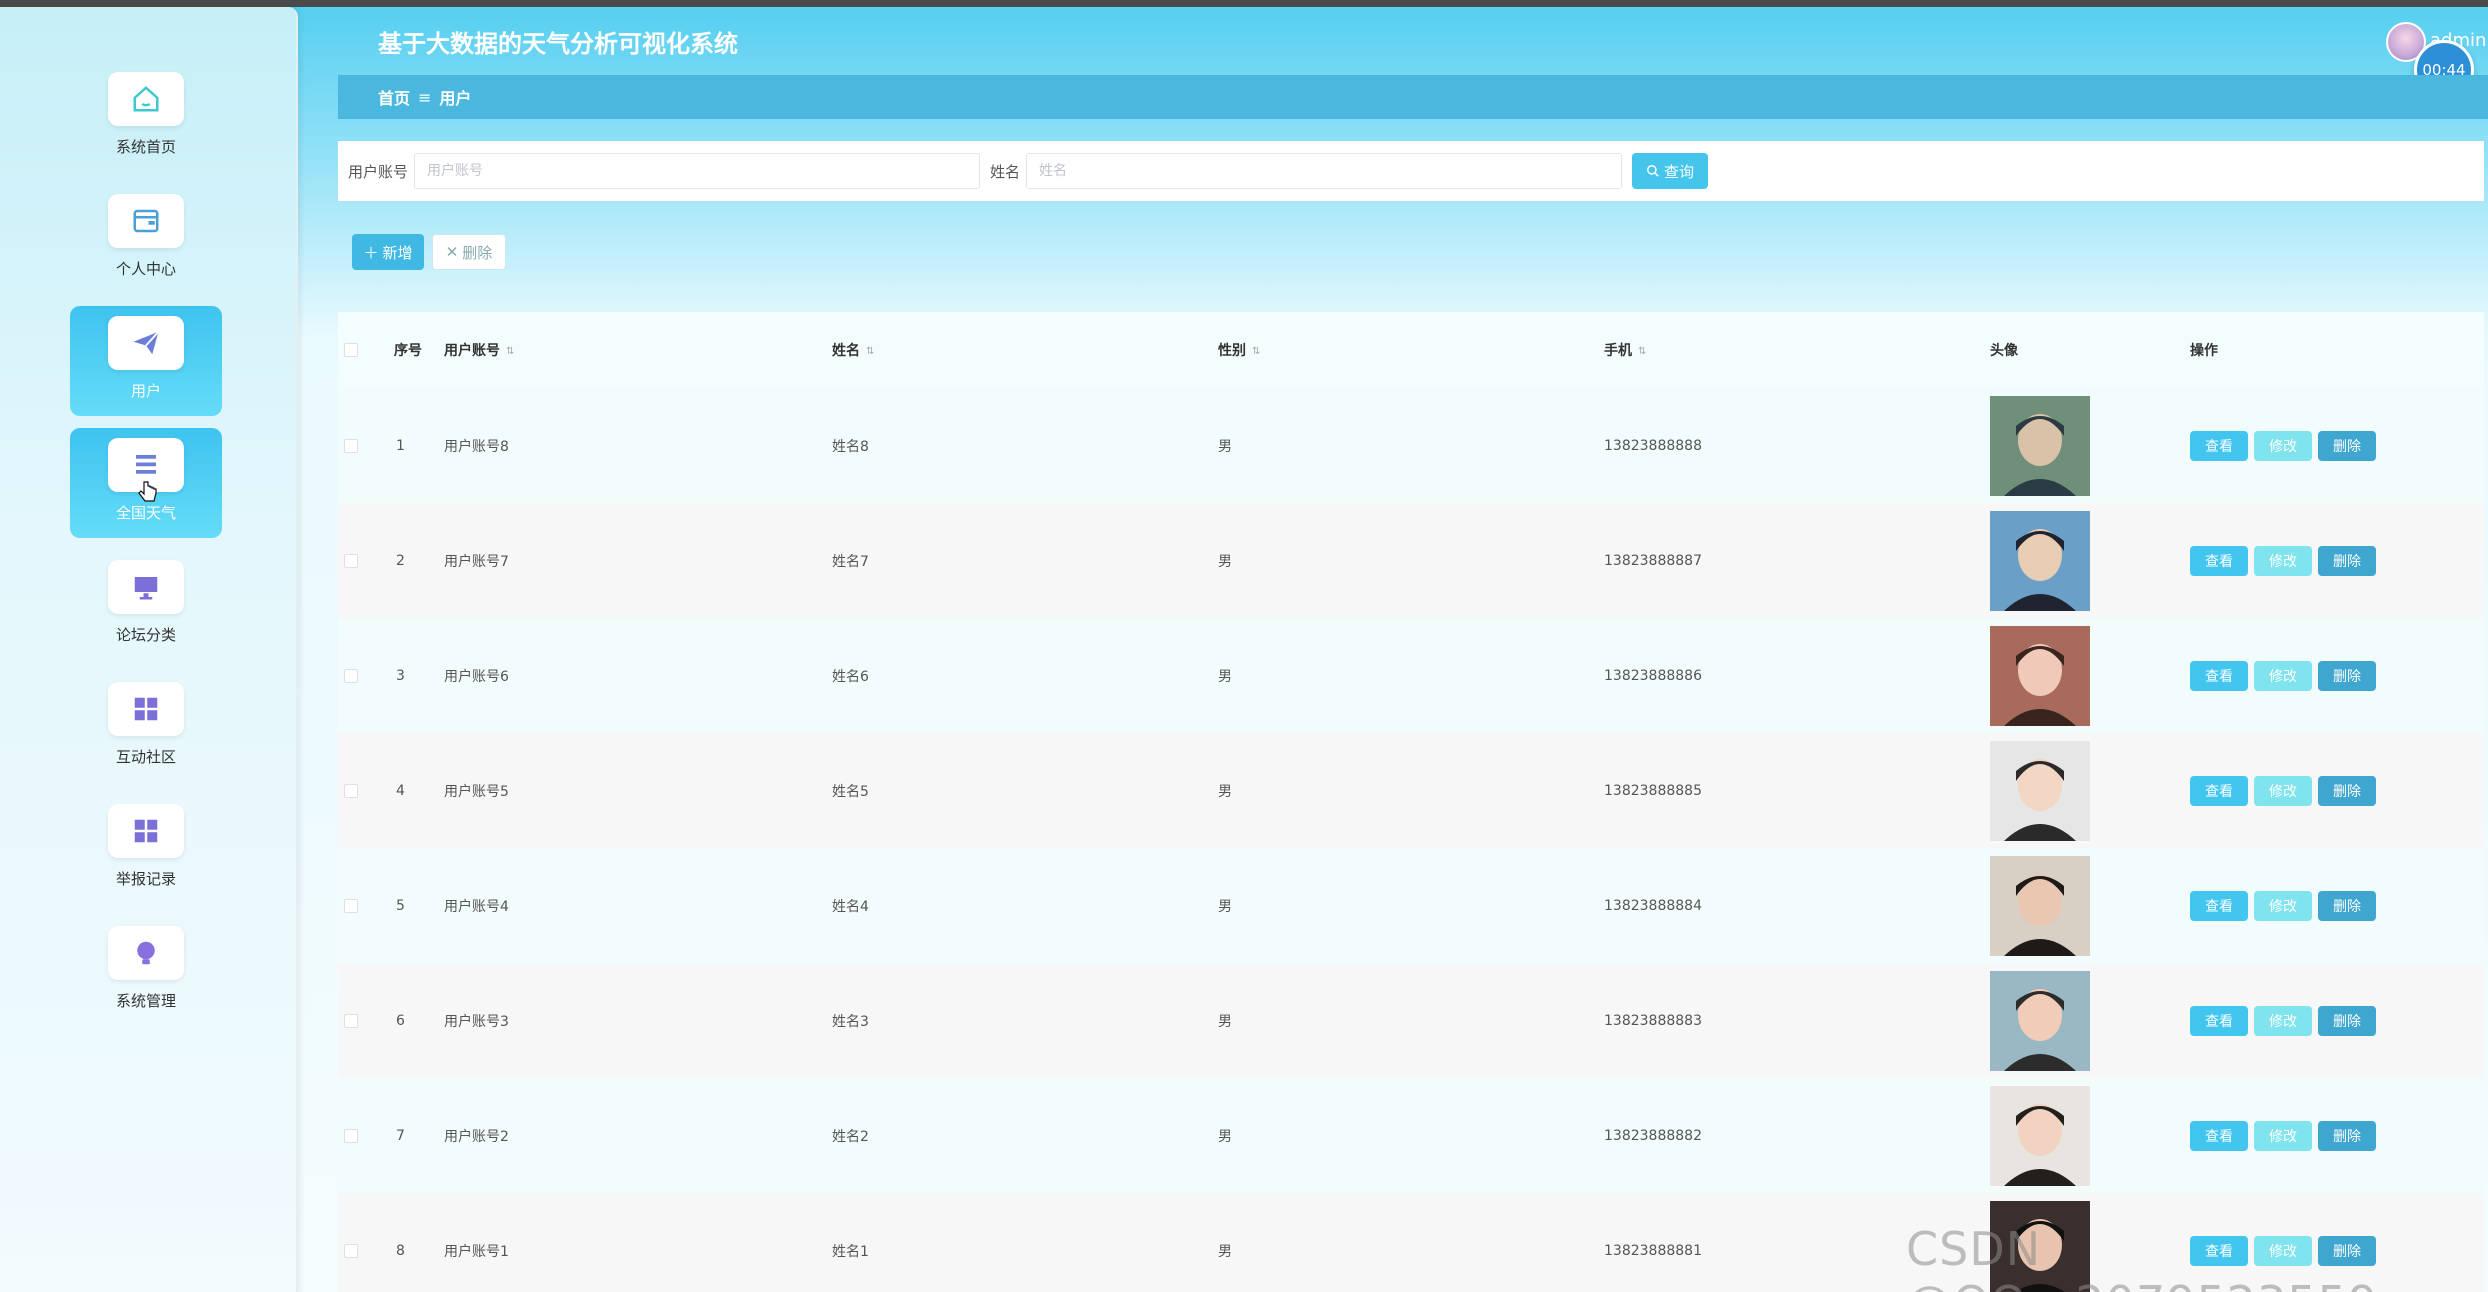 The width and height of the screenshot is (2488, 1292). What do you see at coordinates (476, 1251) in the screenshot?
I see `cell-account: 用户账号1` at bounding box center [476, 1251].